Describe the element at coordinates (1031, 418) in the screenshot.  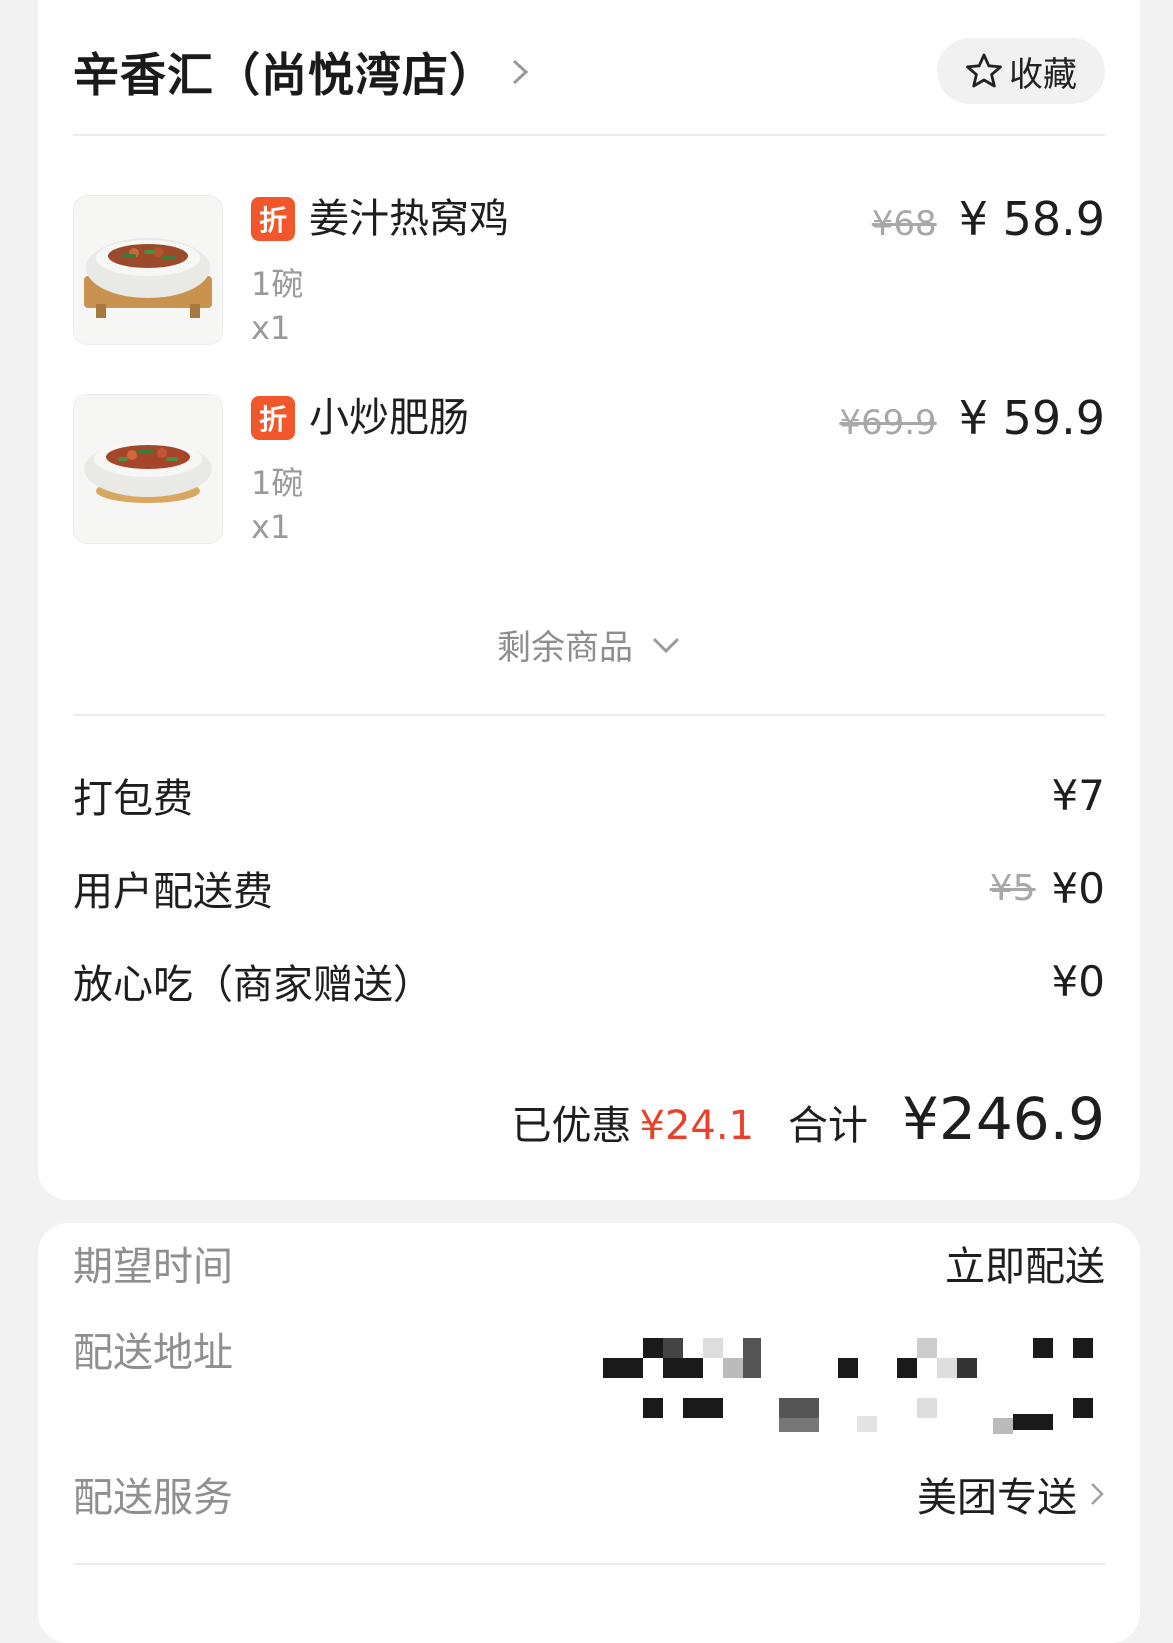
I see `current-price: ¥ 59.9` at that location.